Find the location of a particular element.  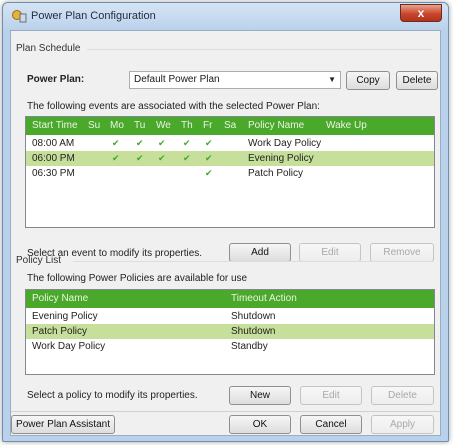

policy-list-divider is located at coordinates (252, 261).